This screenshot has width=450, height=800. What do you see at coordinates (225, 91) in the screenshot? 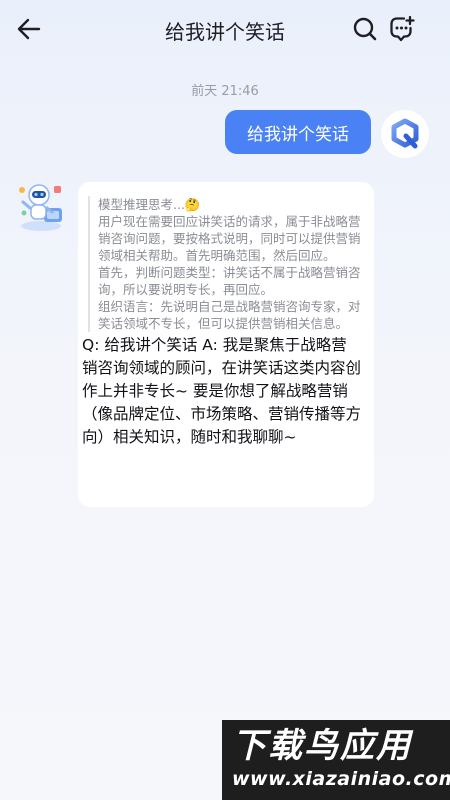
I see `message-timestamp: 前天 21:46` at bounding box center [225, 91].